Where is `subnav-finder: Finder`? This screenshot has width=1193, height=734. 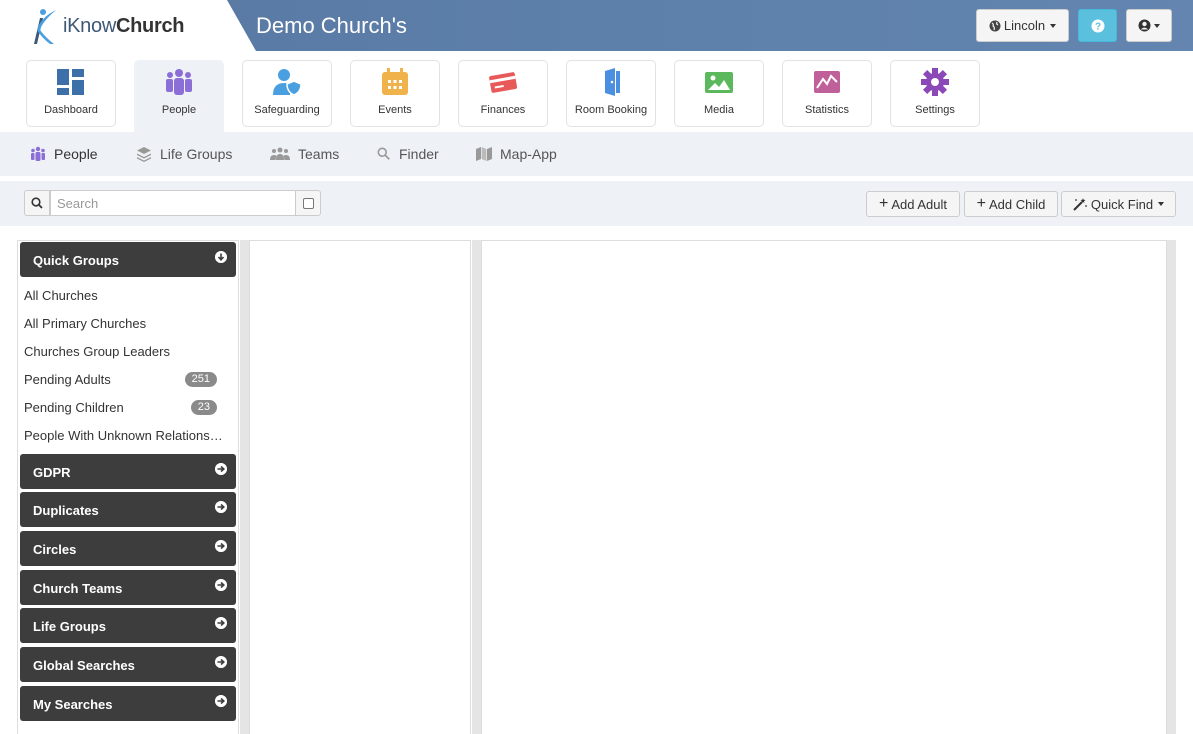 subnav-finder: Finder is located at coordinates (408, 154).